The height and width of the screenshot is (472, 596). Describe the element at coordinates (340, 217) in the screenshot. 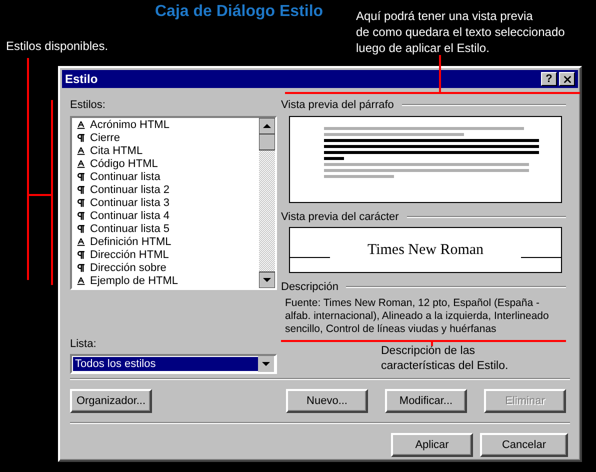

I see `character-preview-label: Vista previa del carácter` at that location.